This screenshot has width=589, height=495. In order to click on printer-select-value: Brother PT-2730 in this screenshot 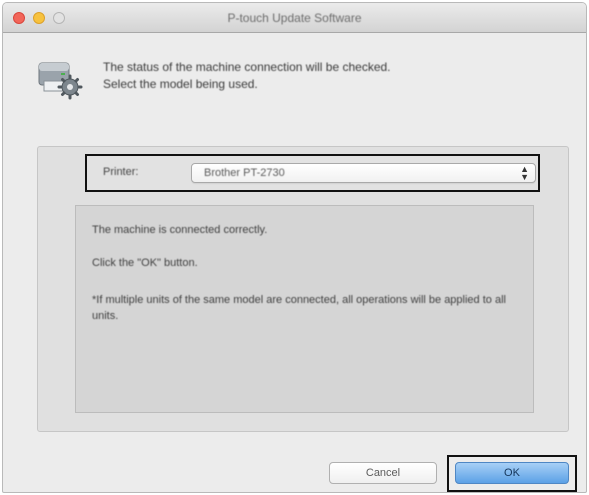, I will do `click(244, 173)`.